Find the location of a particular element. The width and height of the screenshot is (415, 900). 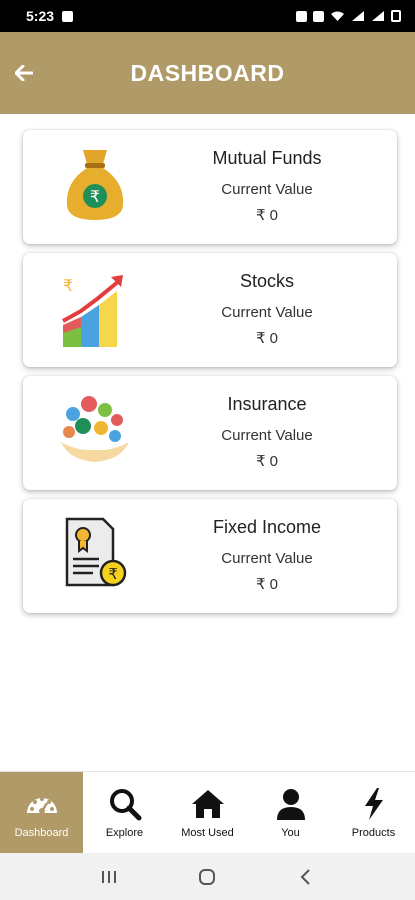

nav-item-you: You is located at coordinates (290, 812).